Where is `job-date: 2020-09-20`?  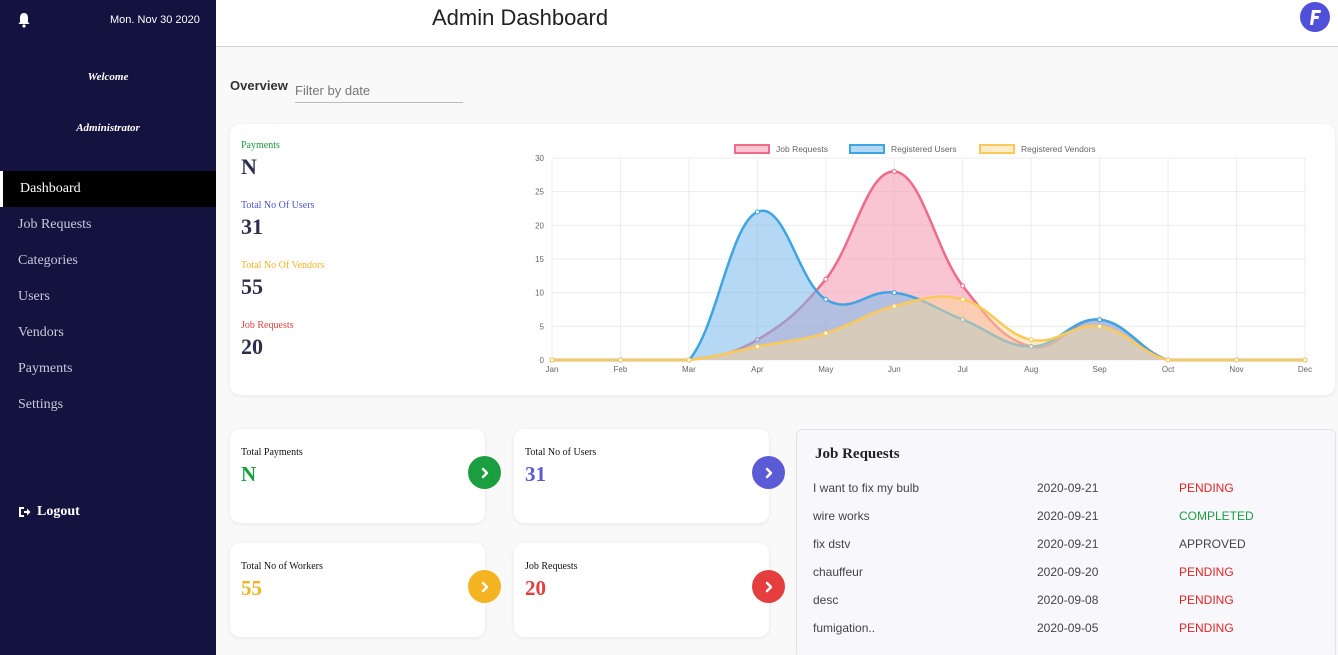
job-date: 2020-09-20 is located at coordinates (1068, 572).